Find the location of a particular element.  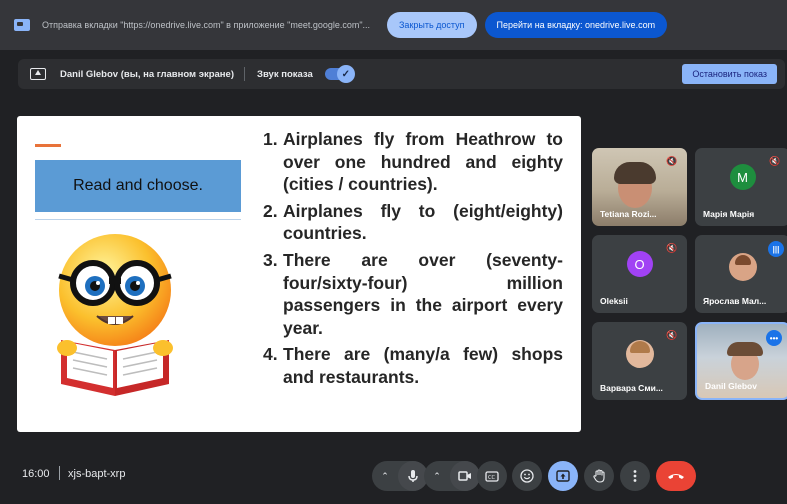

avatar: O is located at coordinates (639, 264).